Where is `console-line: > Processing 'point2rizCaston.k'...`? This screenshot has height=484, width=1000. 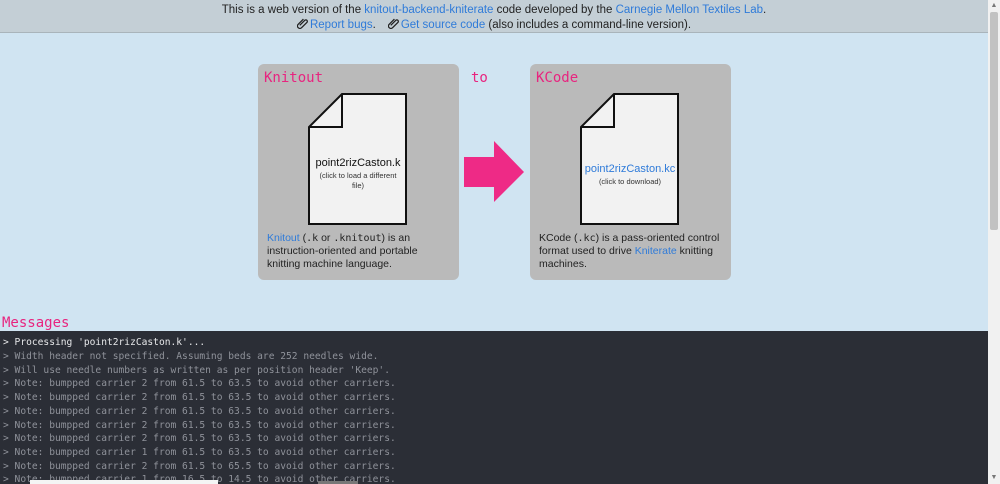
console-line: > Processing 'point2rizCaston.k'... is located at coordinates (104, 342).